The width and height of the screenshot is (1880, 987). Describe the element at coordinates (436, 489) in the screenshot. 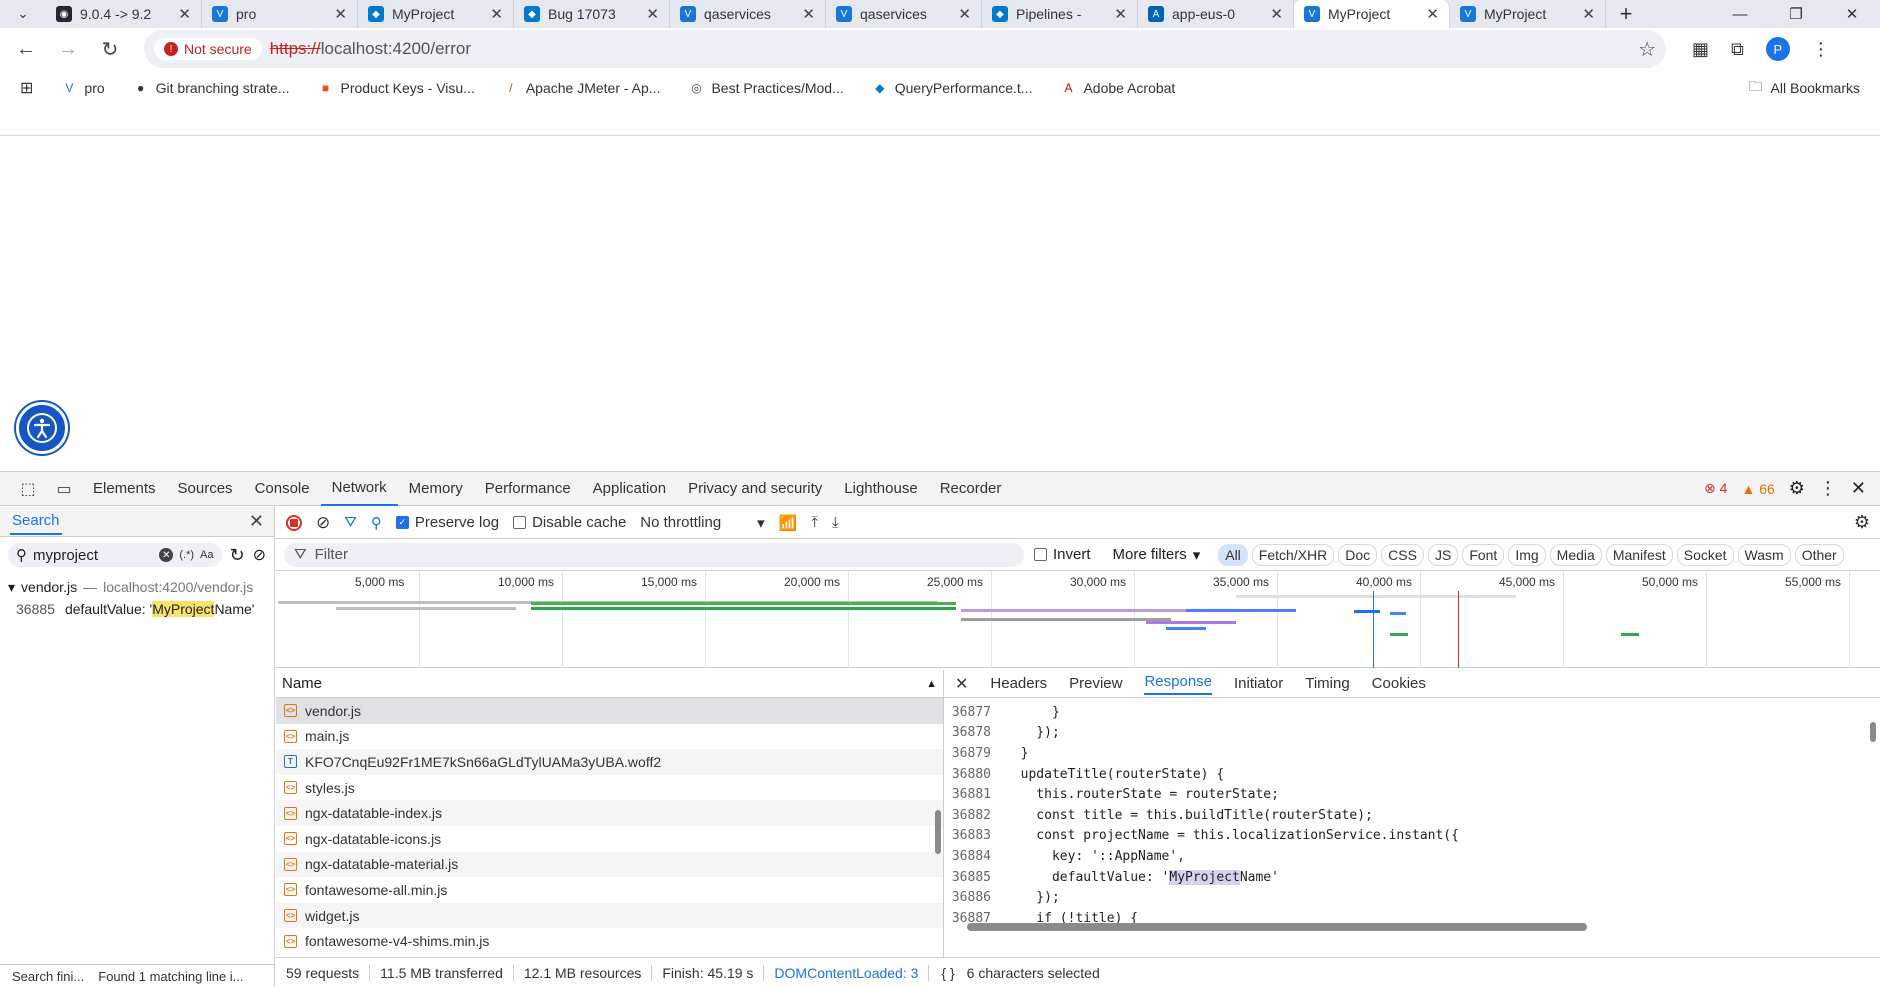

I see `devtools-tab-memory: Memory` at that location.